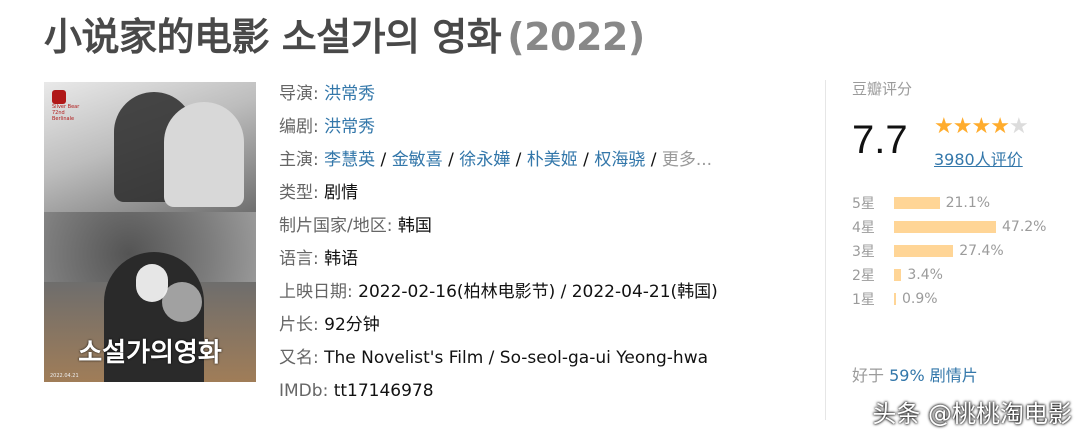  What do you see at coordinates (150, 353) in the screenshot?
I see `poster-title: 소설가의영화` at bounding box center [150, 353].